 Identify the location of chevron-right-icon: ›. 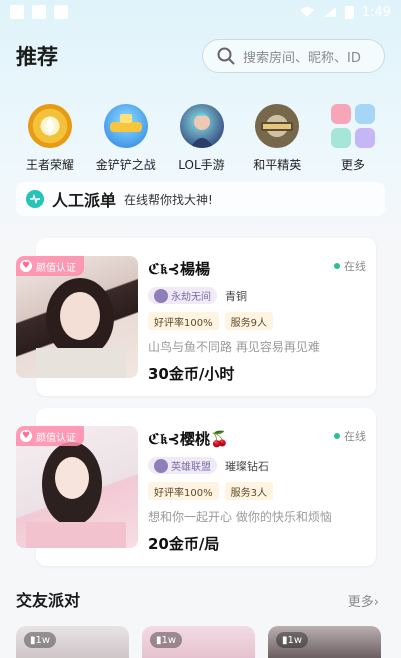
(376, 602).